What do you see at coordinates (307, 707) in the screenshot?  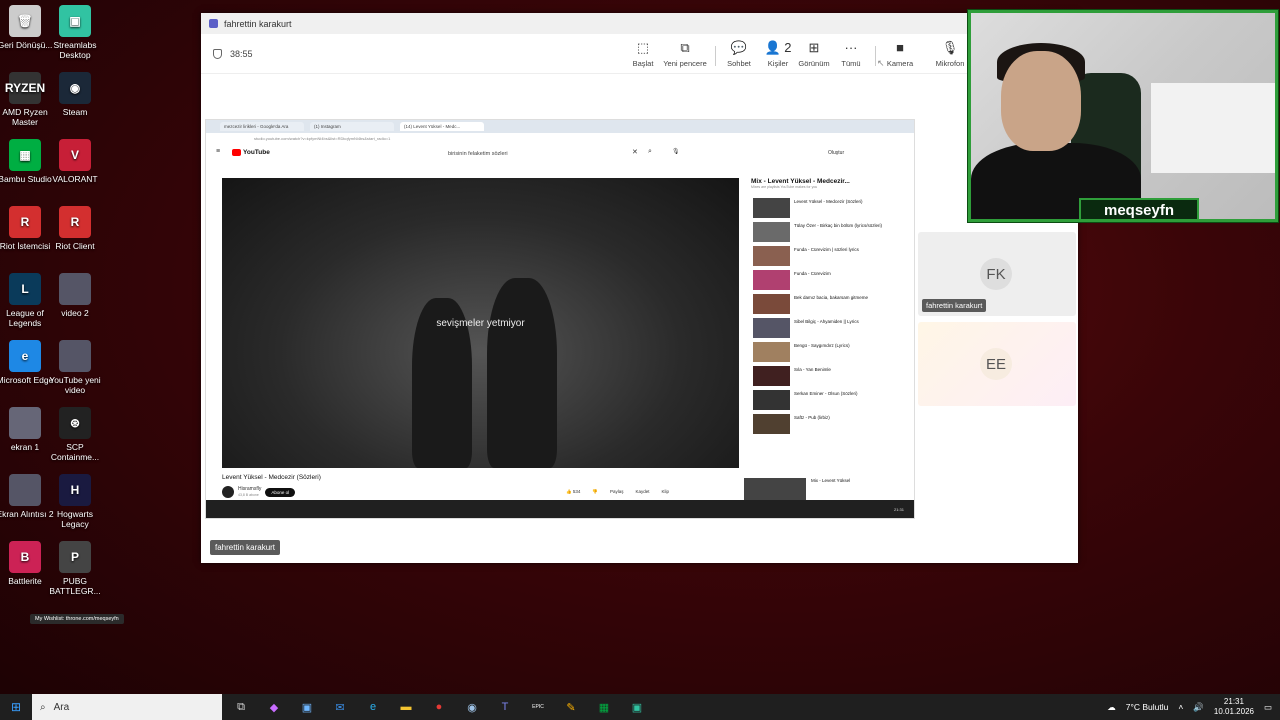 I see `store-icon: ▣` at bounding box center [307, 707].